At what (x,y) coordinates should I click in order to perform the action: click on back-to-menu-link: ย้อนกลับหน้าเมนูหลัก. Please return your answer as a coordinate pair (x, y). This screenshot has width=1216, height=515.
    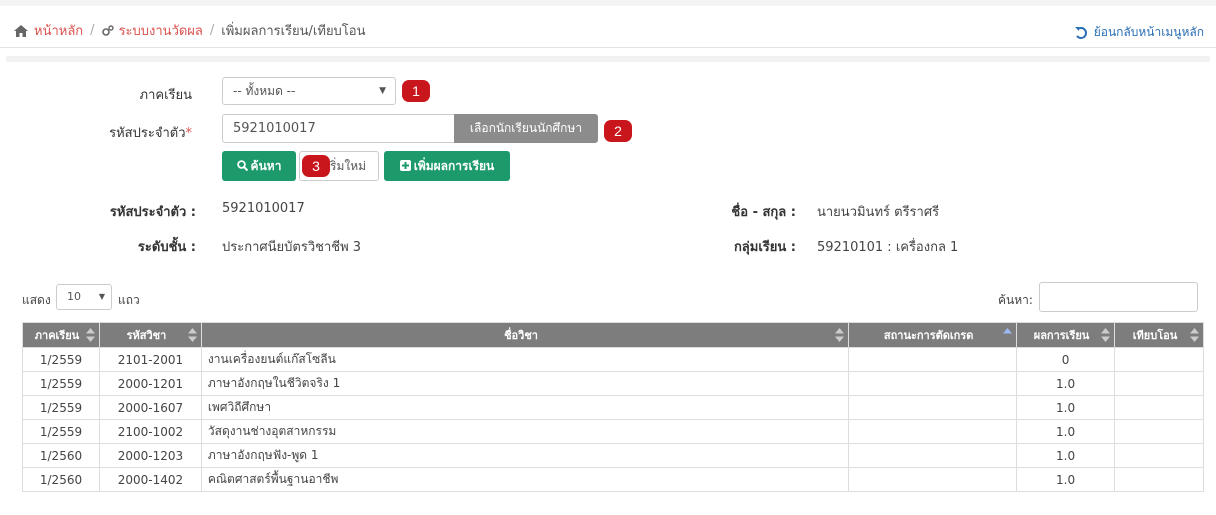
    Looking at the image, I should click on (1139, 32).